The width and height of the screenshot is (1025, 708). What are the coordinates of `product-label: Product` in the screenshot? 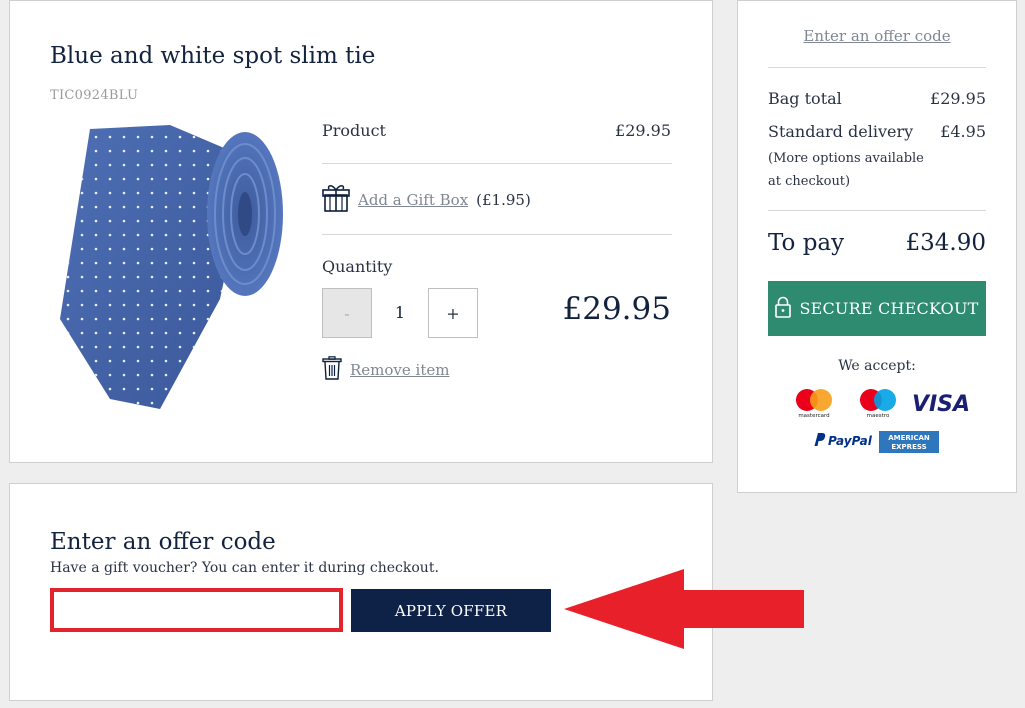 It's located at (354, 130).